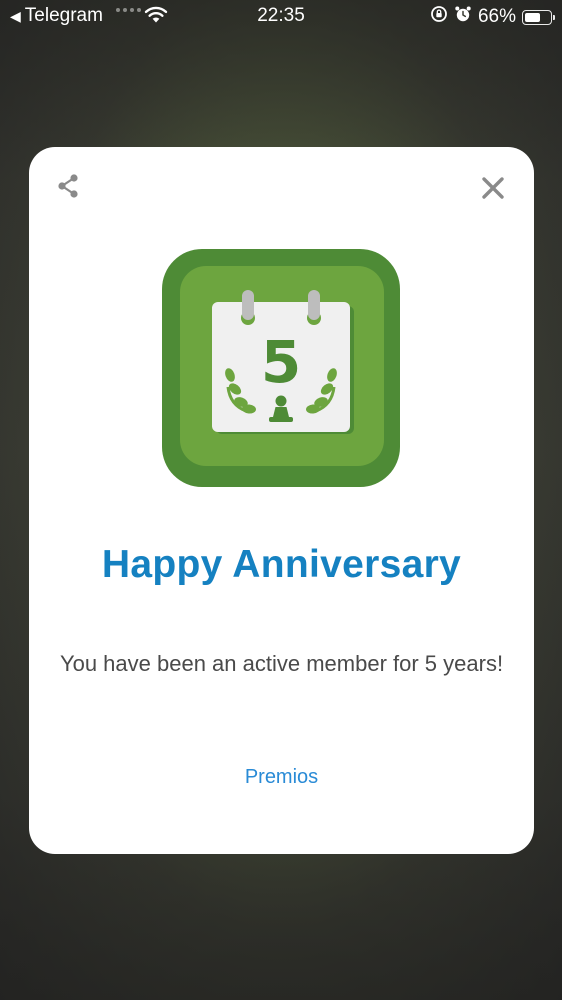 This screenshot has width=562, height=1000. I want to click on share-button, so click(68, 186).